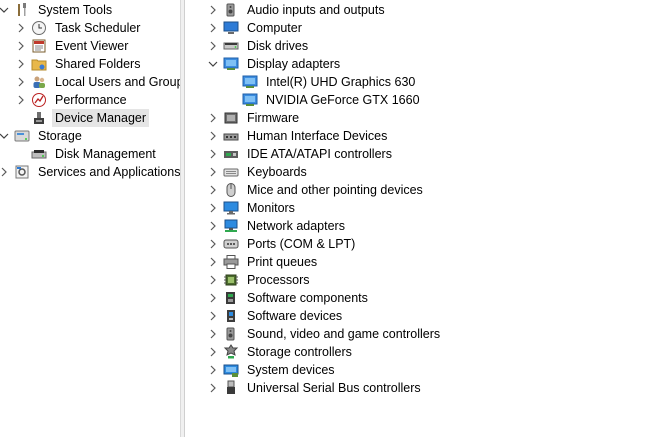  I want to click on disk-management-icon, so click(39, 154).